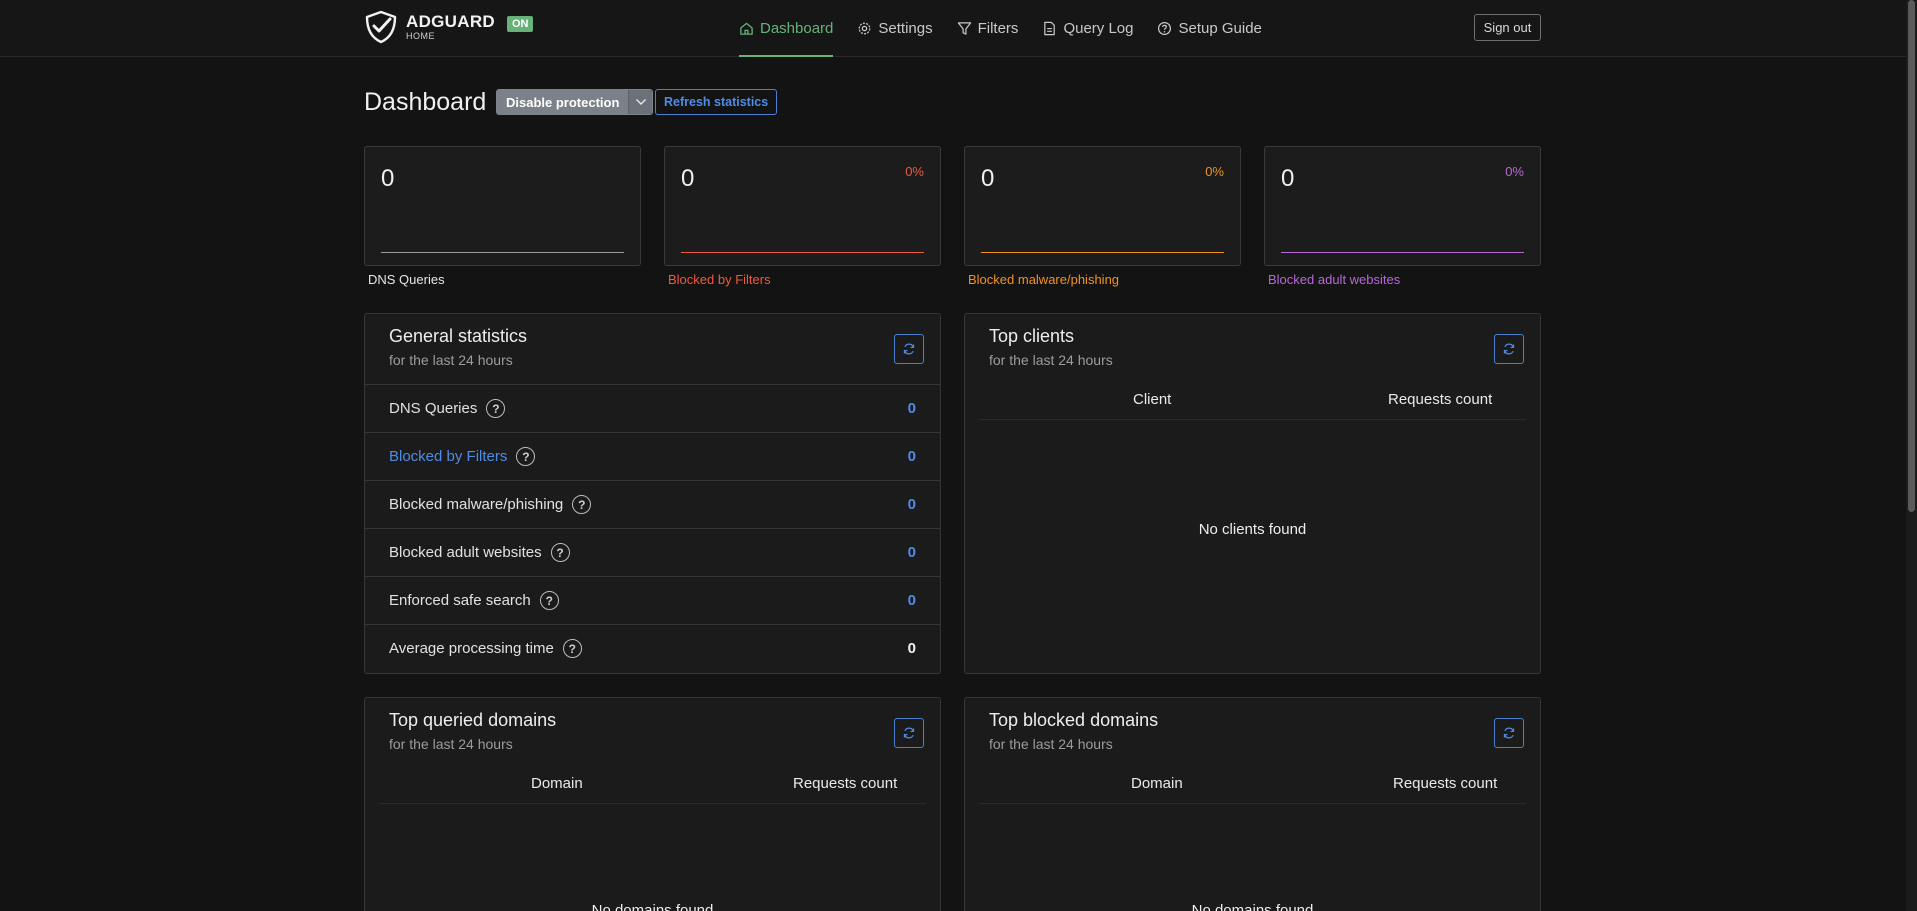 The width and height of the screenshot is (1917, 911). What do you see at coordinates (1098, 28) in the screenshot?
I see `nav-label: Query Log` at bounding box center [1098, 28].